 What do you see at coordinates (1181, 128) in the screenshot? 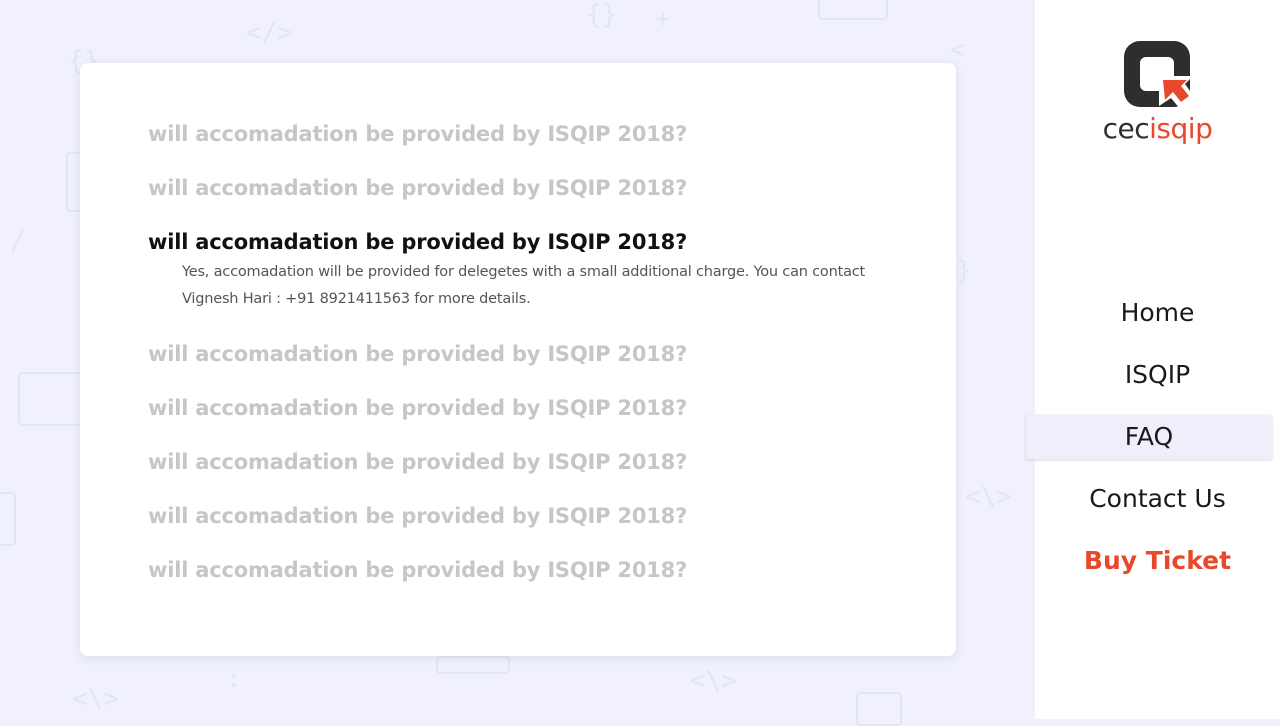
I see `brand-name-accent: isqip` at bounding box center [1181, 128].